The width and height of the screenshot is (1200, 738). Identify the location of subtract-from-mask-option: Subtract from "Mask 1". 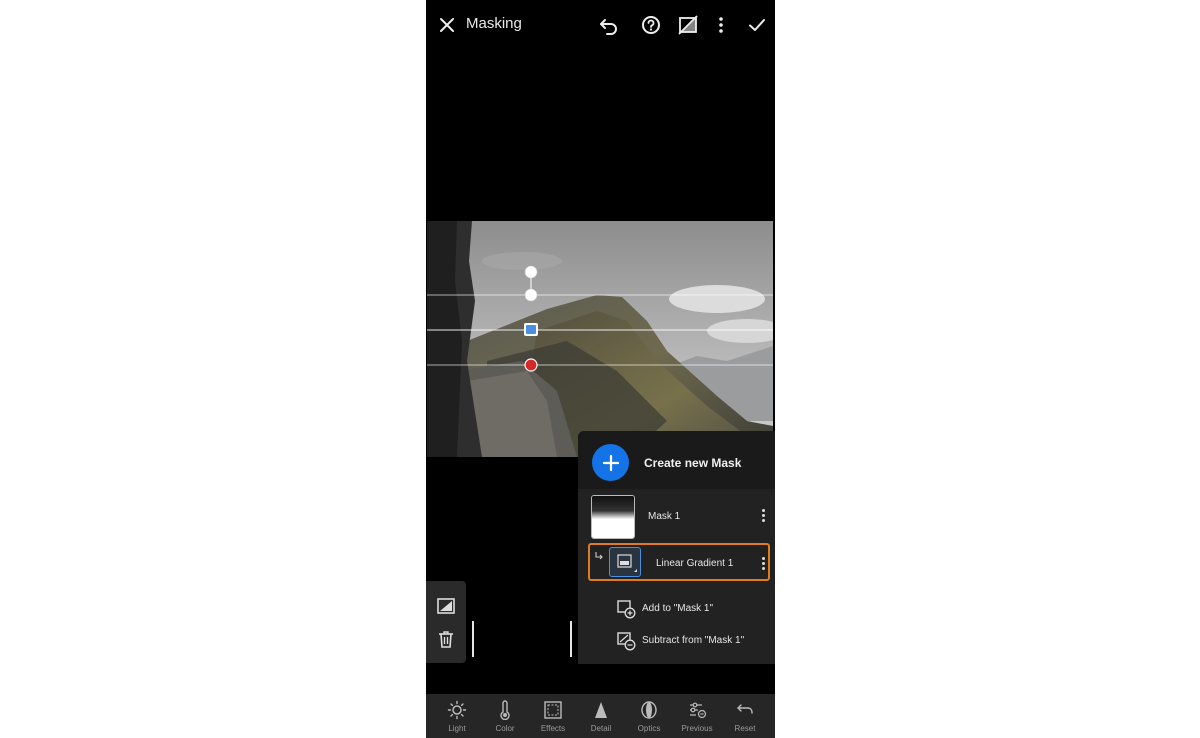
(676, 642).